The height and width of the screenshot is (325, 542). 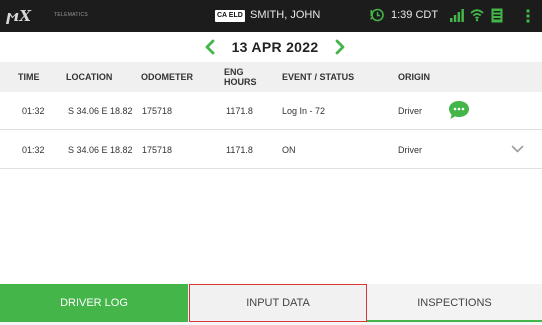 I want to click on tab-input-data: INPUT DATA, so click(x=278, y=303).